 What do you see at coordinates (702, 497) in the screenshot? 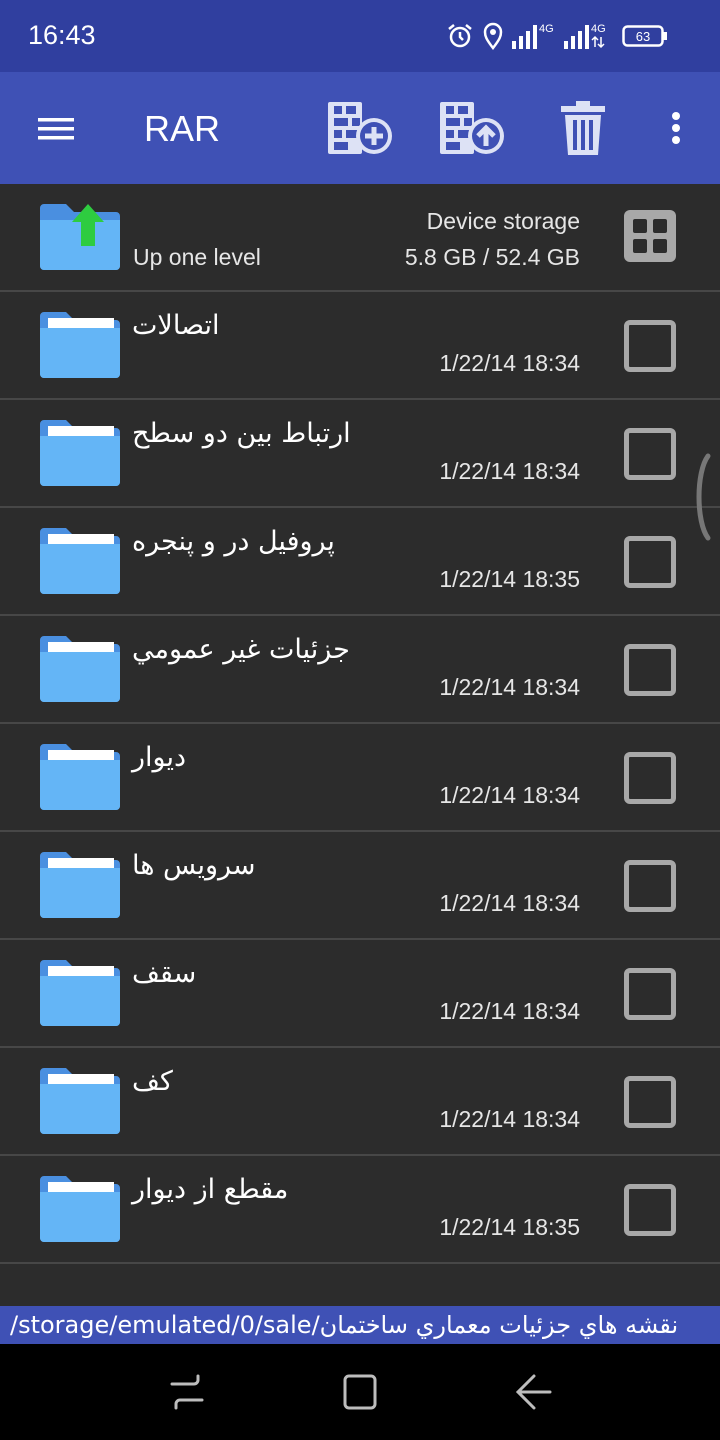
I see `scroll-handle` at bounding box center [702, 497].